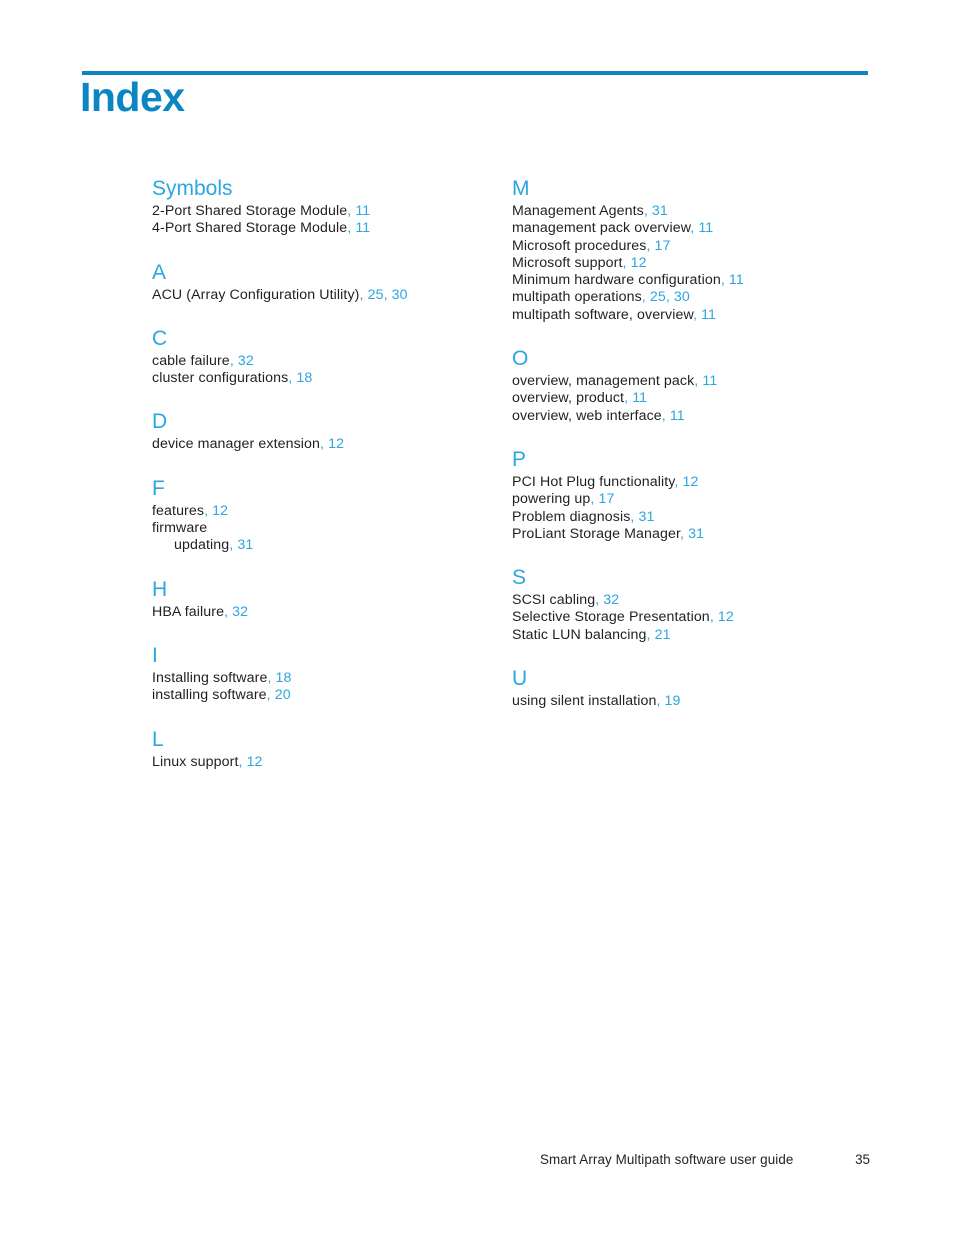 This screenshot has height=1235, width=954. I want to click on index-entry-label: installing software, so click(209, 695).